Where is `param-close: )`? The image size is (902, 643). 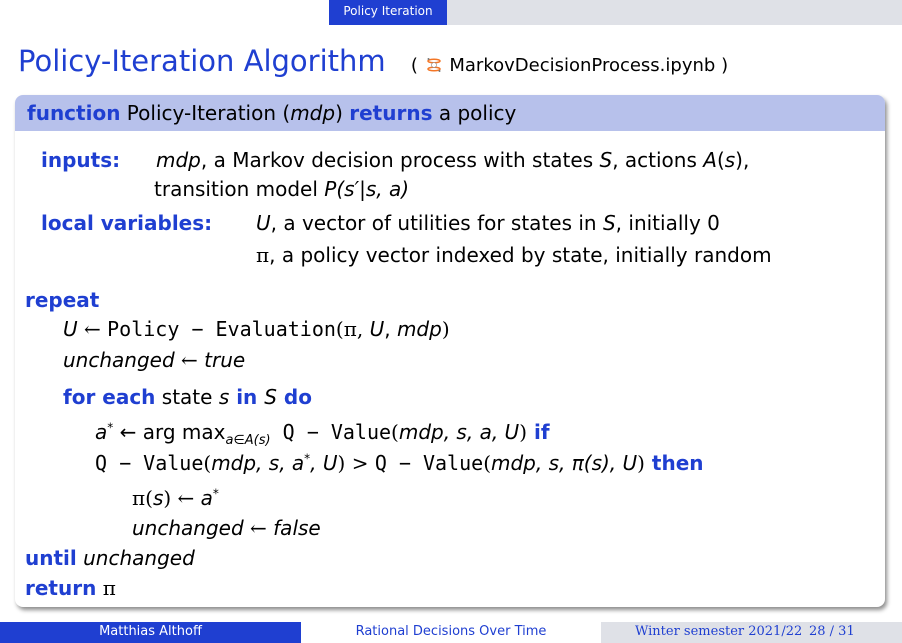
param-close: ) is located at coordinates (339, 113).